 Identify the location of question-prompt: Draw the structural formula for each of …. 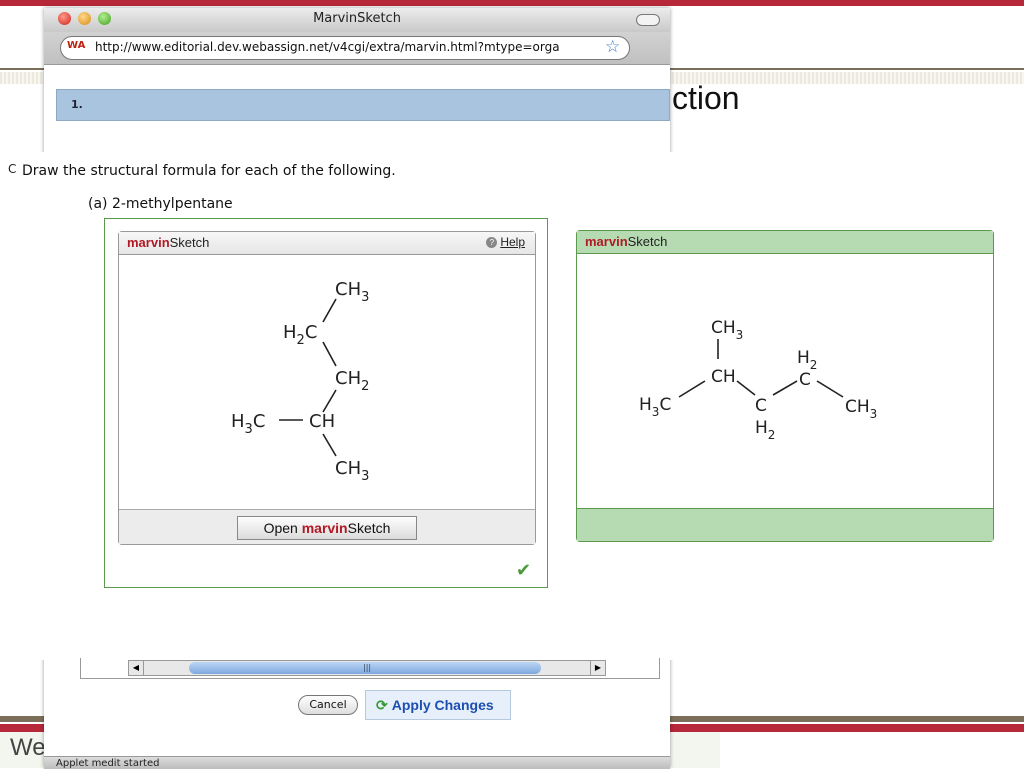
(209, 171).